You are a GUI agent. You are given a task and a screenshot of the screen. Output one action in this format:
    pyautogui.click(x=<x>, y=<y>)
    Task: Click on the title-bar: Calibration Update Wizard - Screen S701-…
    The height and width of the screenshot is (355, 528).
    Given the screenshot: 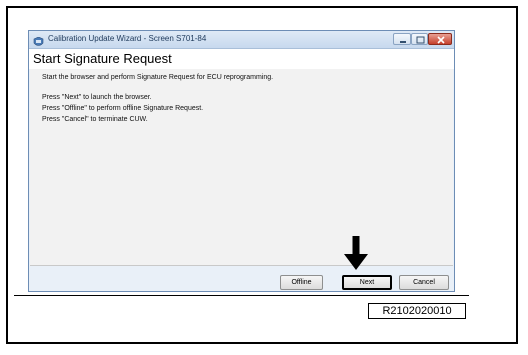 What is the action you would take?
    pyautogui.click(x=241, y=40)
    